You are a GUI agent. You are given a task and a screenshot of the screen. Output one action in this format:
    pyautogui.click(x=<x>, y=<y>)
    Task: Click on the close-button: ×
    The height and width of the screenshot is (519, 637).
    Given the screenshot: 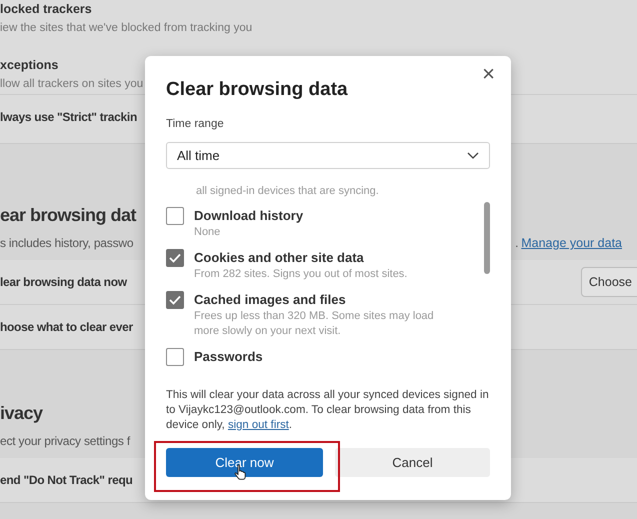 What is the action you would take?
    pyautogui.click(x=488, y=74)
    